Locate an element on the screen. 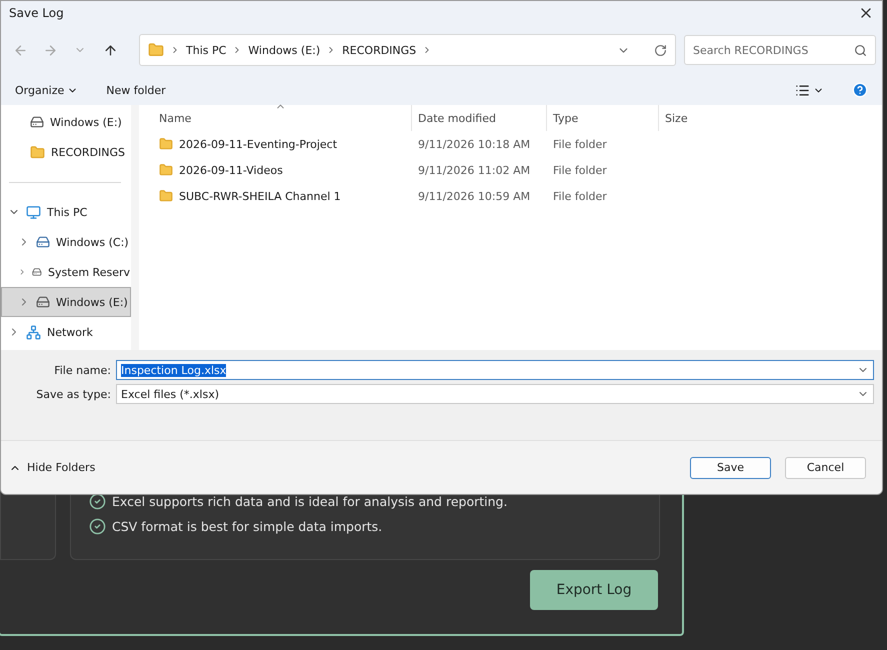 The width and height of the screenshot is (887, 650). file-name-cell: SUBC-RWR-SHEILA Channel 1 is located at coordinates (282, 196).